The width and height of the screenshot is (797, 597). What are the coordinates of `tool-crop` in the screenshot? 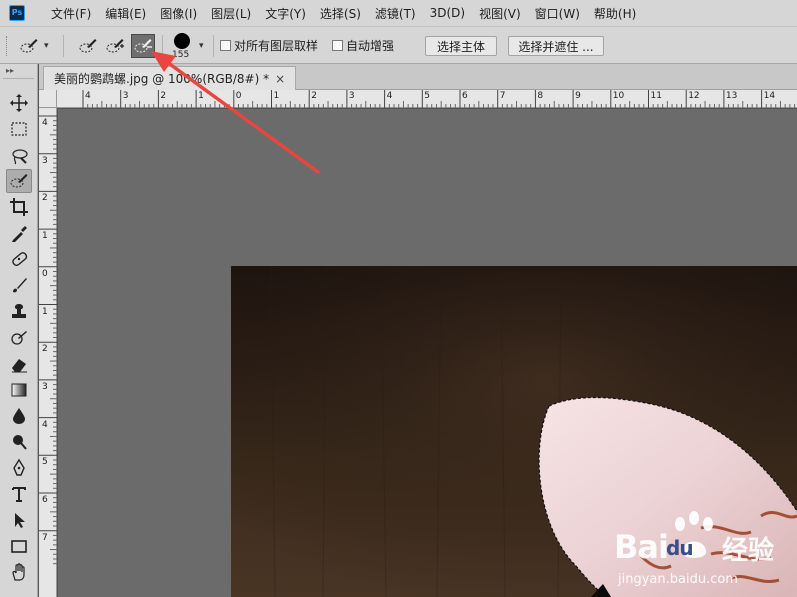 It's located at (19, 207).